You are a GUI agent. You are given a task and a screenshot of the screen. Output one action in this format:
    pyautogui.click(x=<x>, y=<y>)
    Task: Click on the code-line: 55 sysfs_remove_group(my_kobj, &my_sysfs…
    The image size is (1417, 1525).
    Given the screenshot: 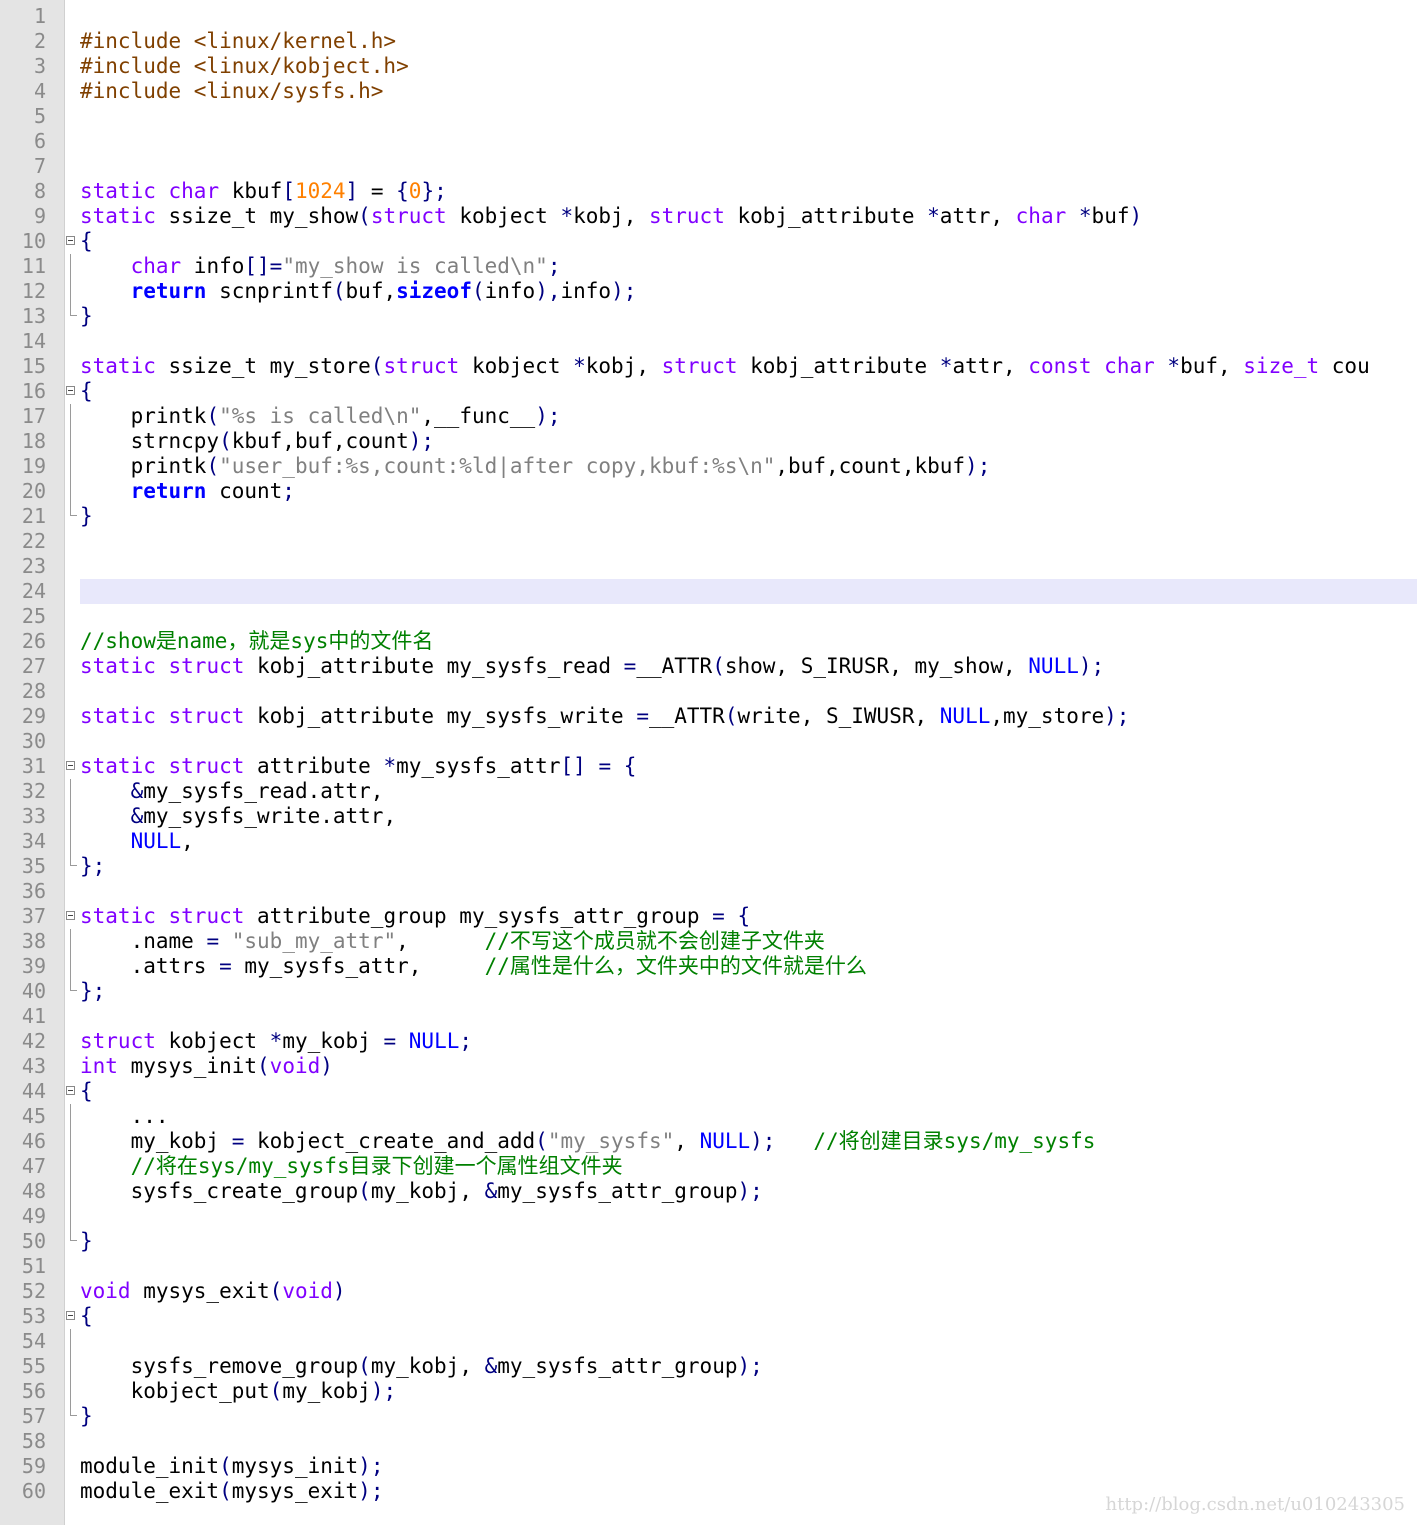 What is the action you would take?
    pyautogui.click(x=719, y=1366)
    